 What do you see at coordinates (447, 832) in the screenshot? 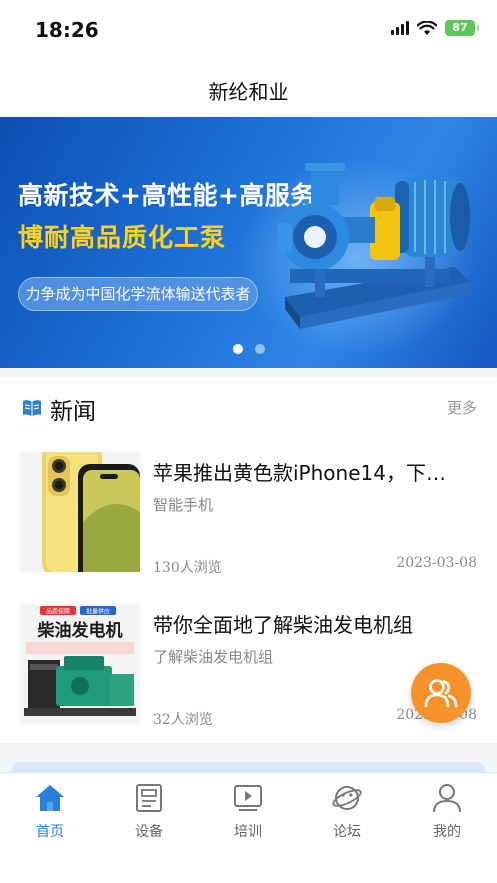
I see `tab-label: 我的` at bounding box center [447, 832].